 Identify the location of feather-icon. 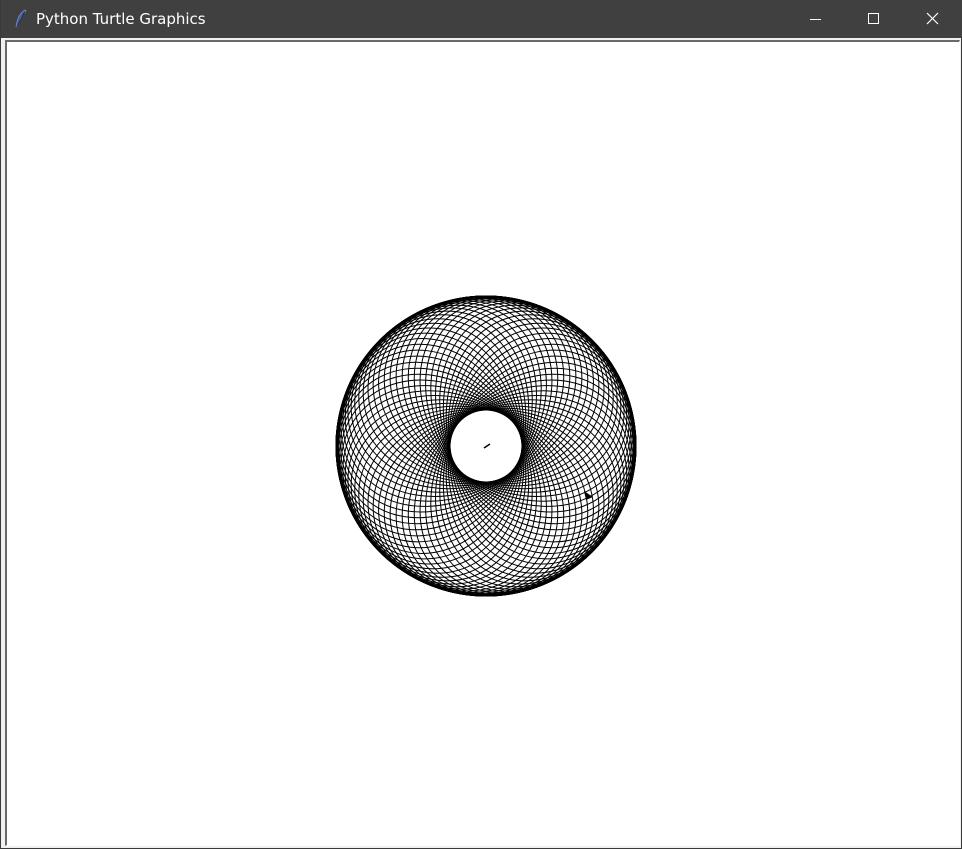
(21, 18).